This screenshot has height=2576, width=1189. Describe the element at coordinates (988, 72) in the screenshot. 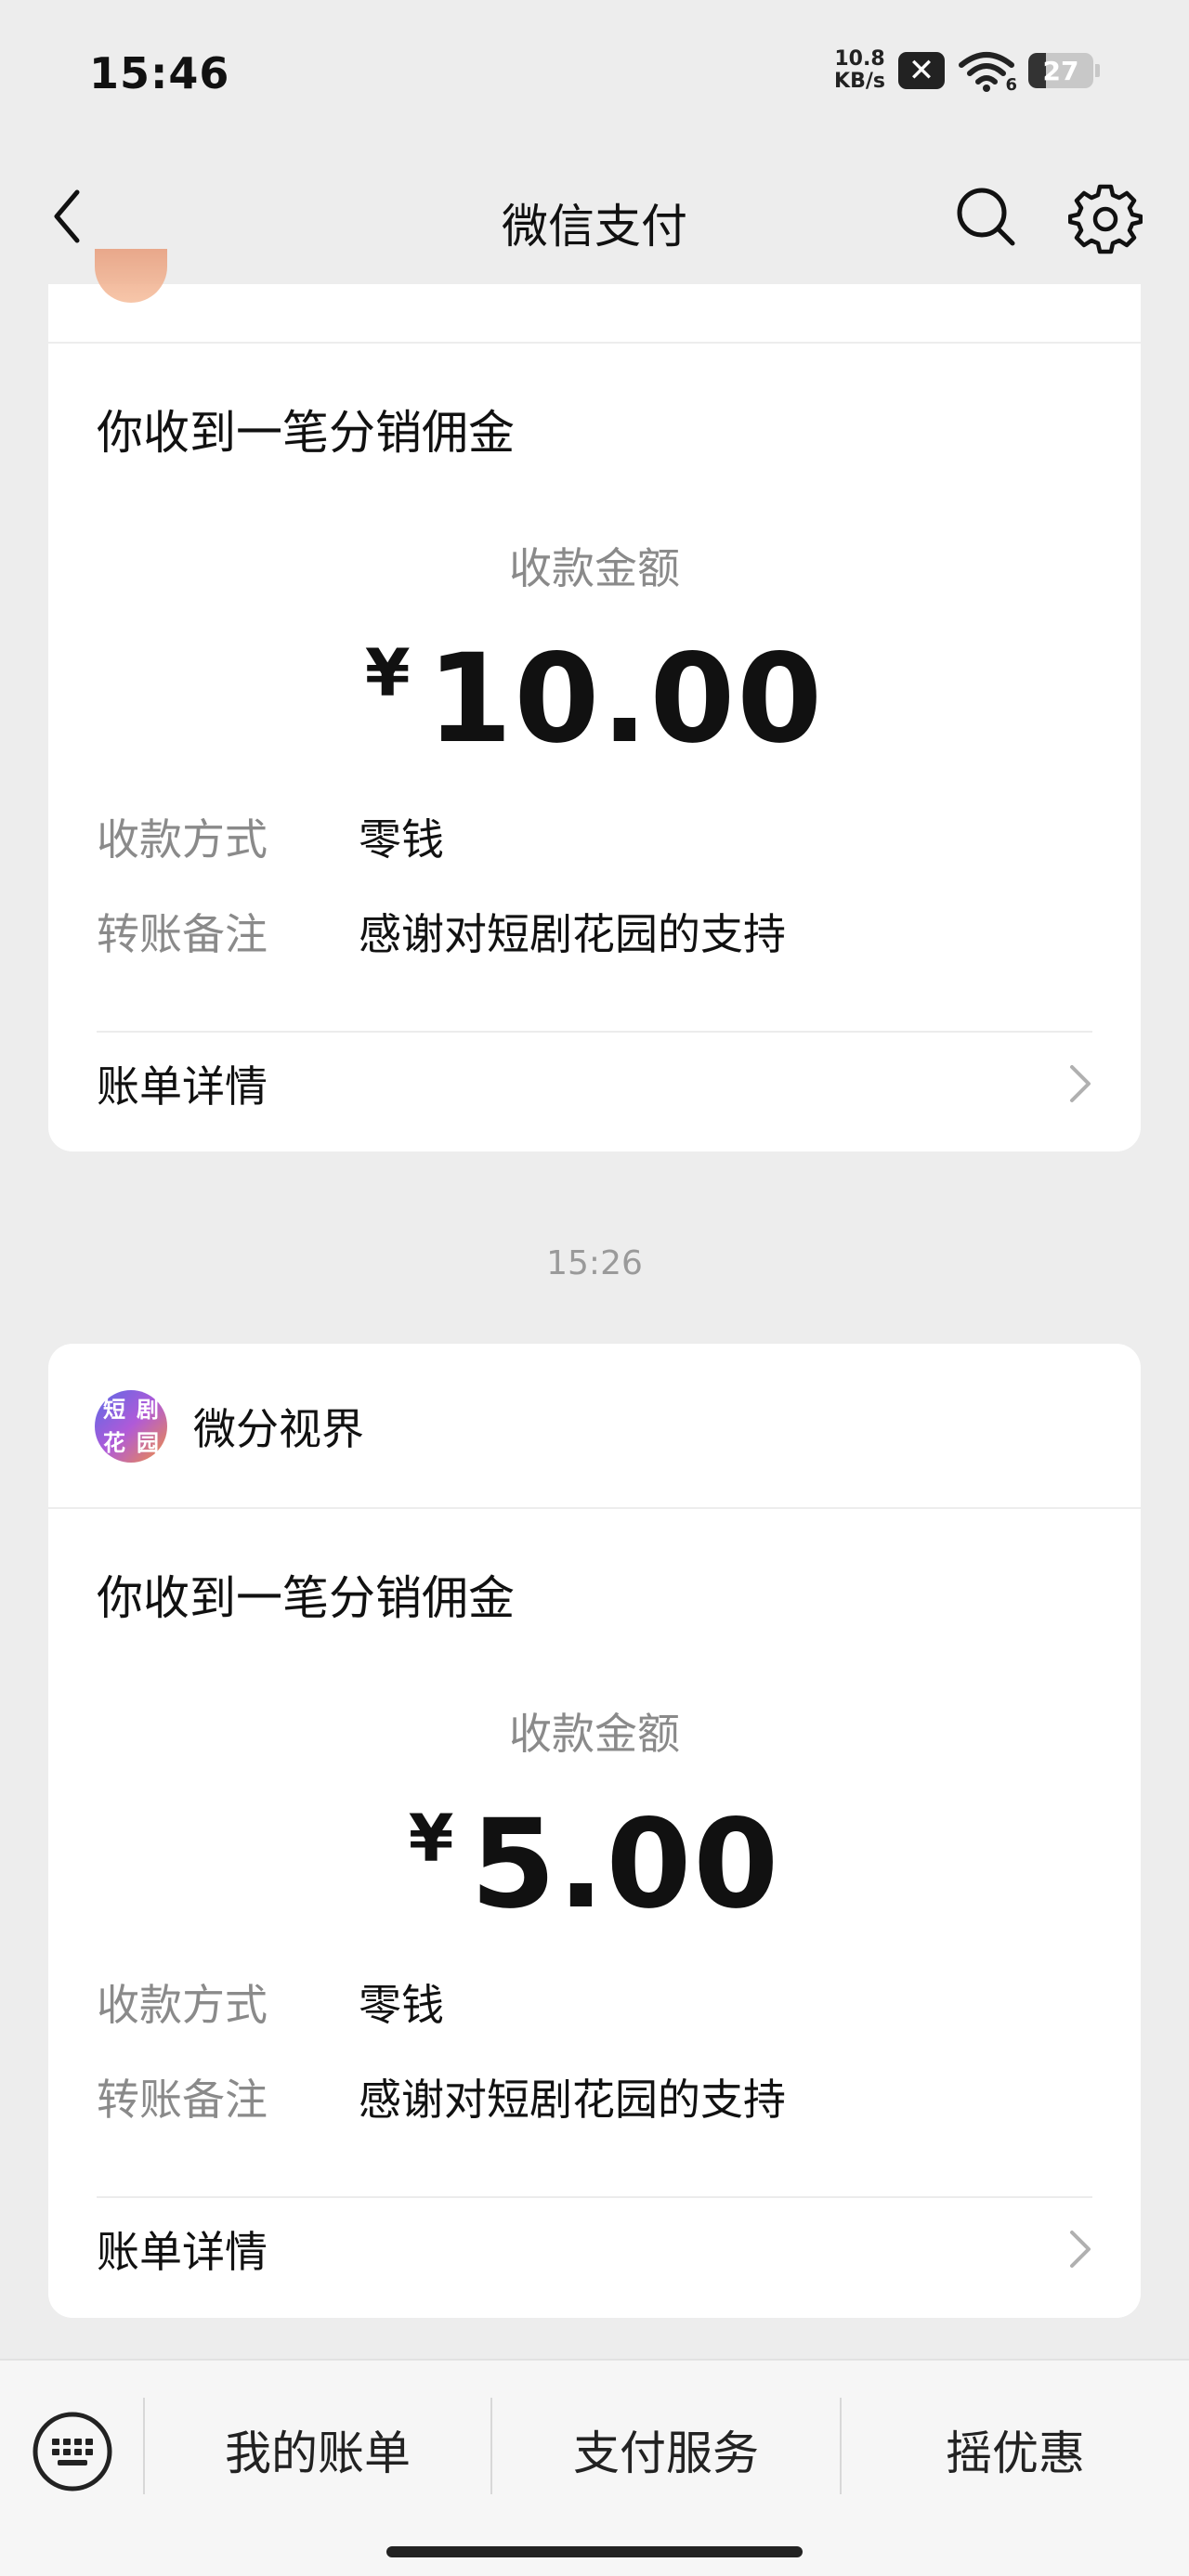

I see `wifi-icon: 6` at that location.